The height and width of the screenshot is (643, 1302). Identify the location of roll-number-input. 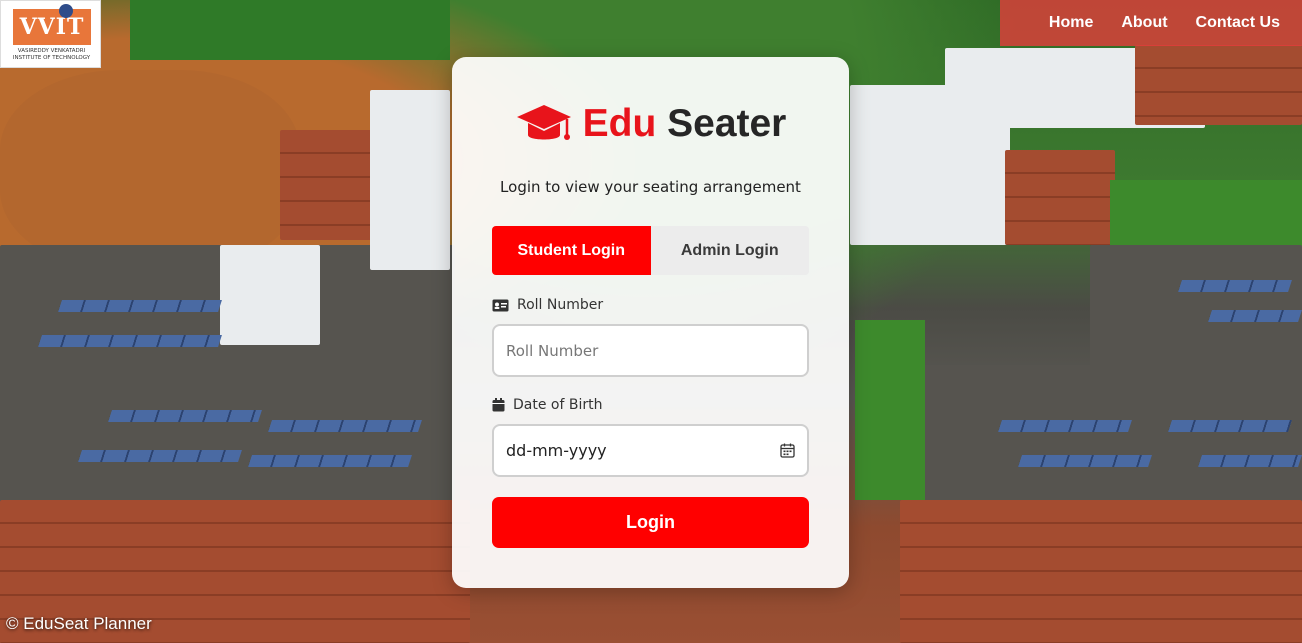
(650, 350).